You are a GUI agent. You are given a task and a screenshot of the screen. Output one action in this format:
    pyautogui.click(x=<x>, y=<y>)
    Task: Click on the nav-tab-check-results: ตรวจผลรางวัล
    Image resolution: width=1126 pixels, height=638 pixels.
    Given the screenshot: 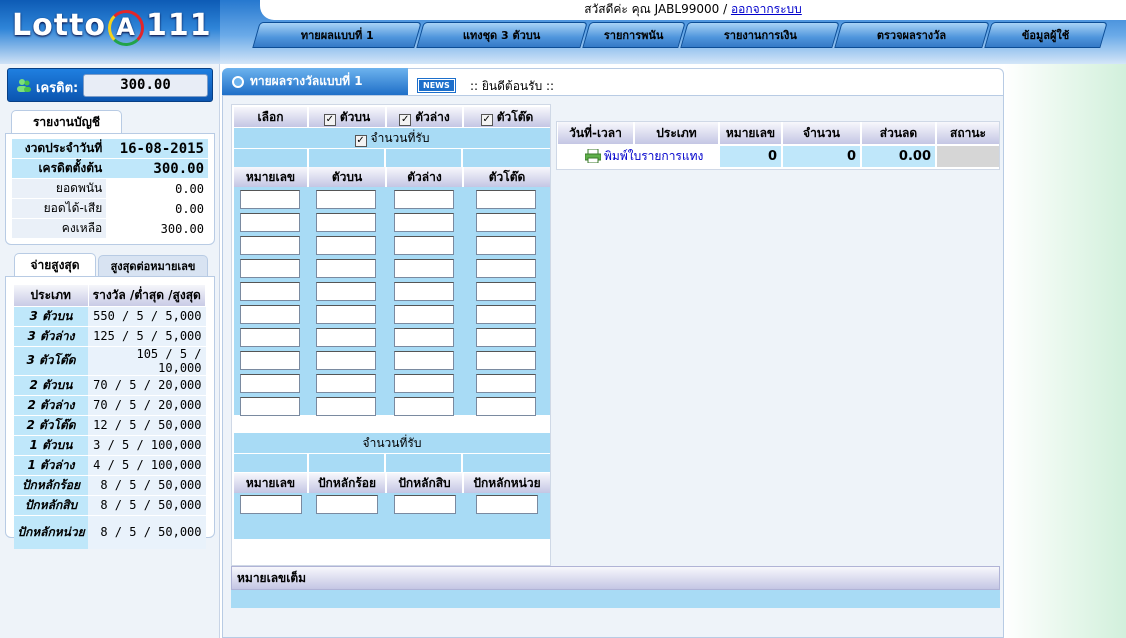 What is the action you would take?
    pyautogui.click(x=912, y=35)
    